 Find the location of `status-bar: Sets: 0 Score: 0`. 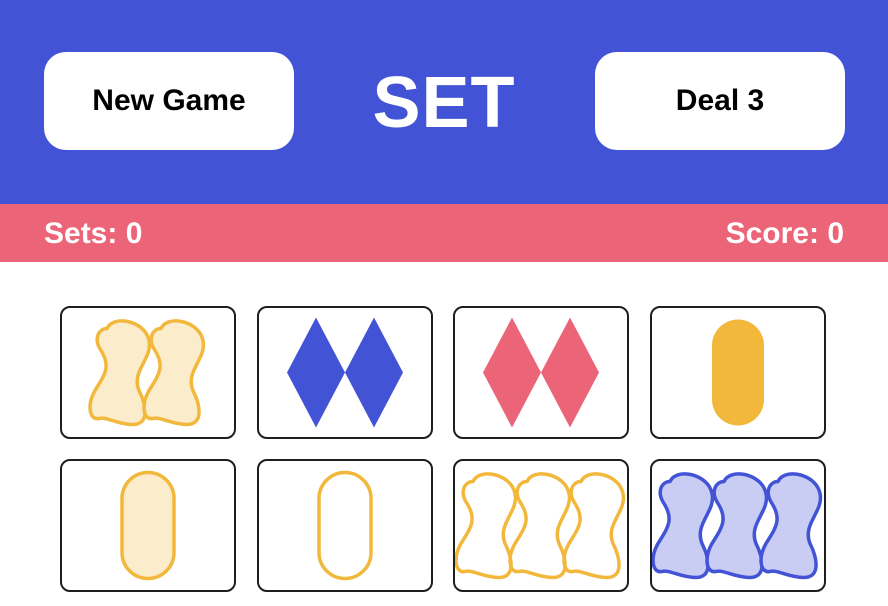

status-bar: Sets: 0 Score: 0 is located at coordinates (444, 233).